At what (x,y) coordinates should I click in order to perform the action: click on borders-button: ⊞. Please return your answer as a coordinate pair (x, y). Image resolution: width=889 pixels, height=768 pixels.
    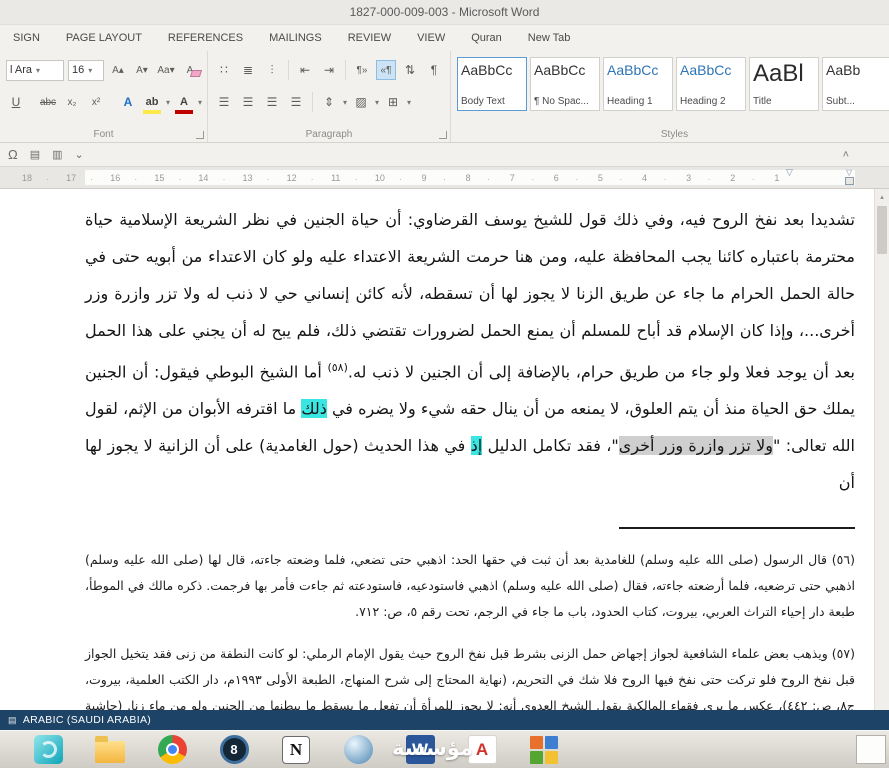
    Looking at the image, I should click on (393, 102).